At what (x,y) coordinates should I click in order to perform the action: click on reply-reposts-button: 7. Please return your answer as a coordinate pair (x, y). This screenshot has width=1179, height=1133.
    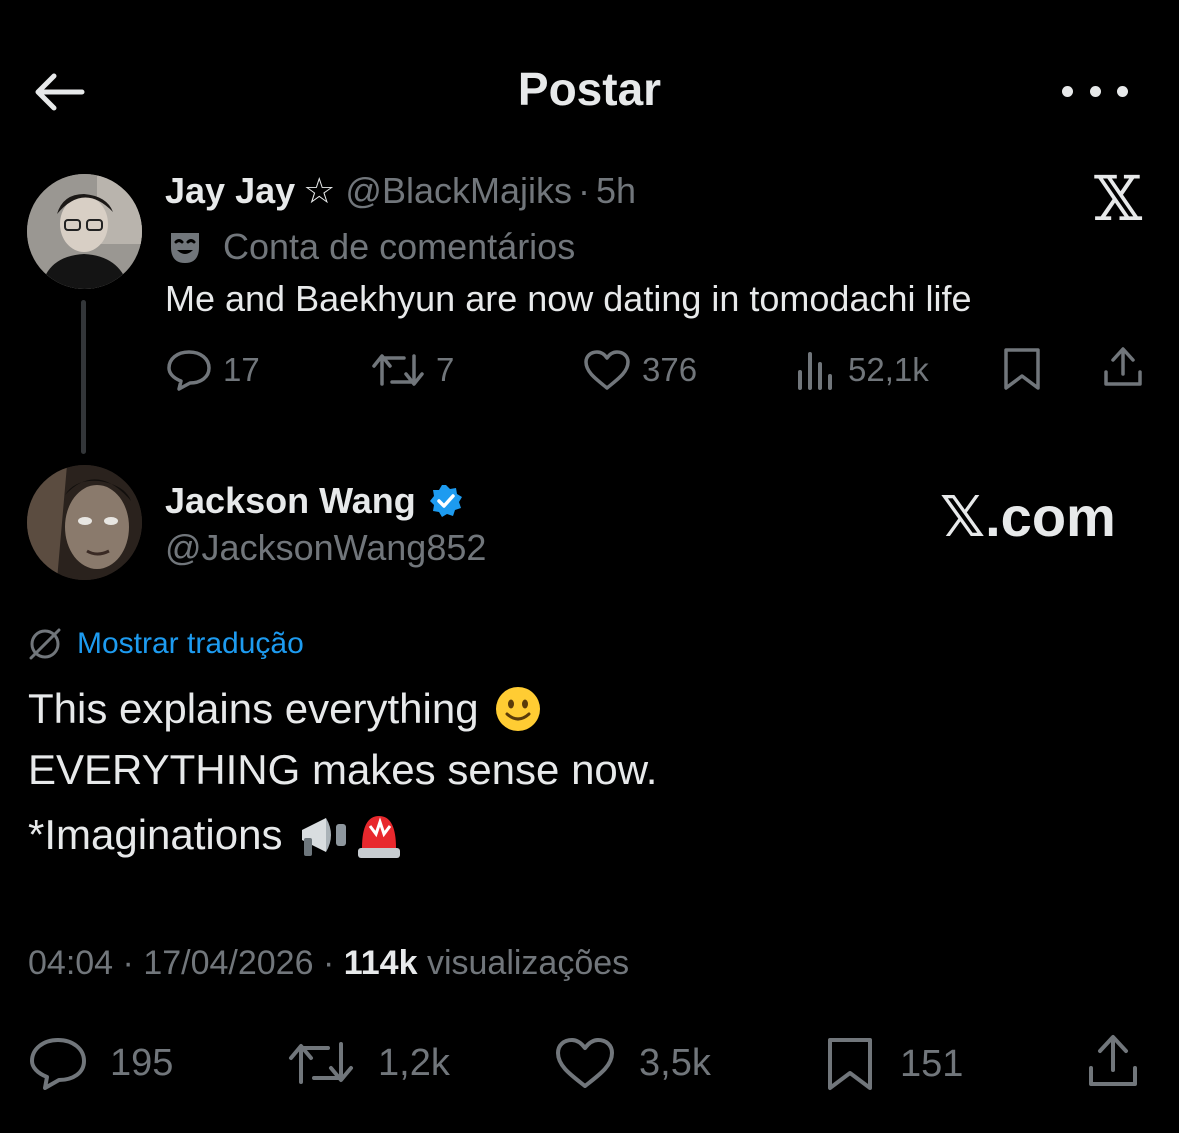
    Looking at the image, I should click on (412, 370).